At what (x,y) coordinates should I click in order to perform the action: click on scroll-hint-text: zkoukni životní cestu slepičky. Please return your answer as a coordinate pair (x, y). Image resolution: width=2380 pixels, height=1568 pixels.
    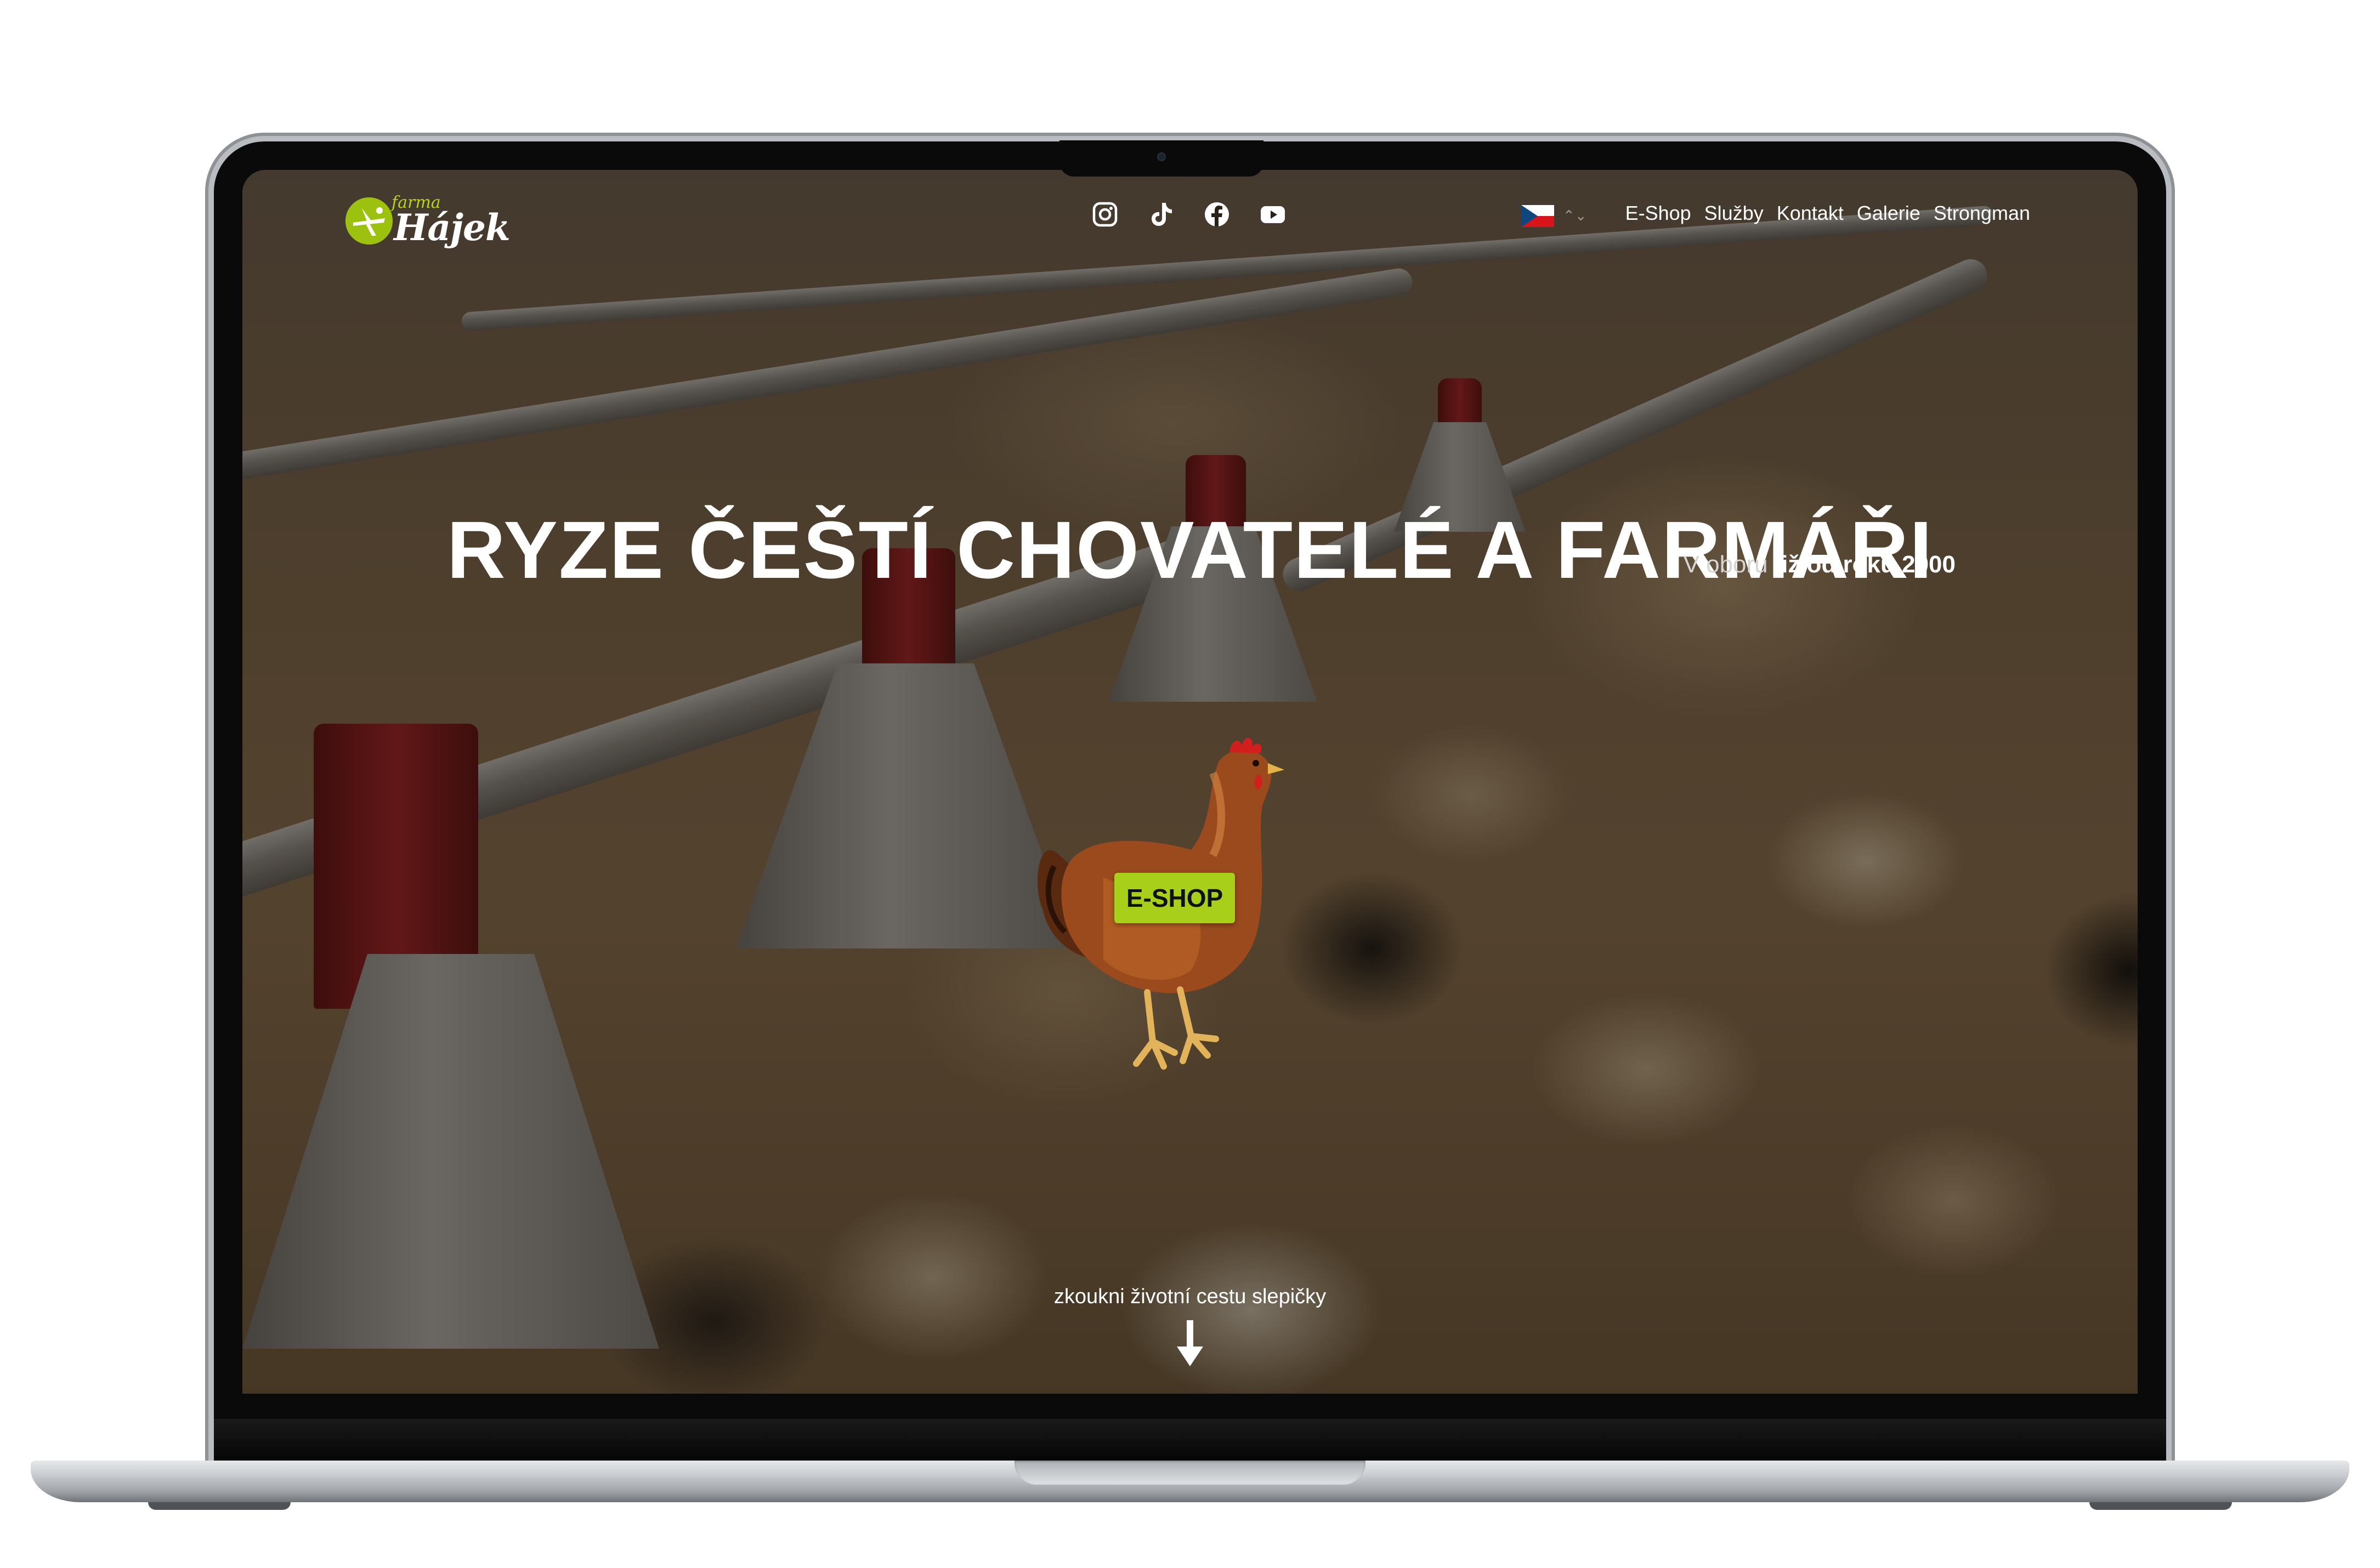
    Looking at the image, I should click on (1190, 1297).